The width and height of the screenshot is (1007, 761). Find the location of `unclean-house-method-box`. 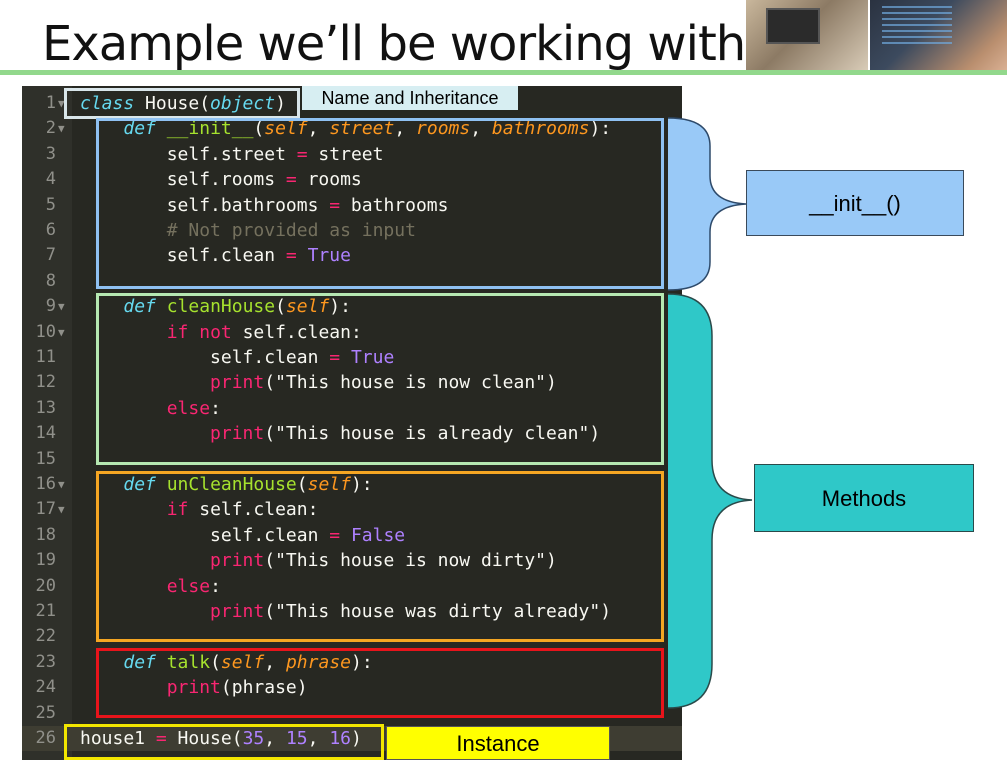

unclean-house-method-box is located at coordinates (380, 556).